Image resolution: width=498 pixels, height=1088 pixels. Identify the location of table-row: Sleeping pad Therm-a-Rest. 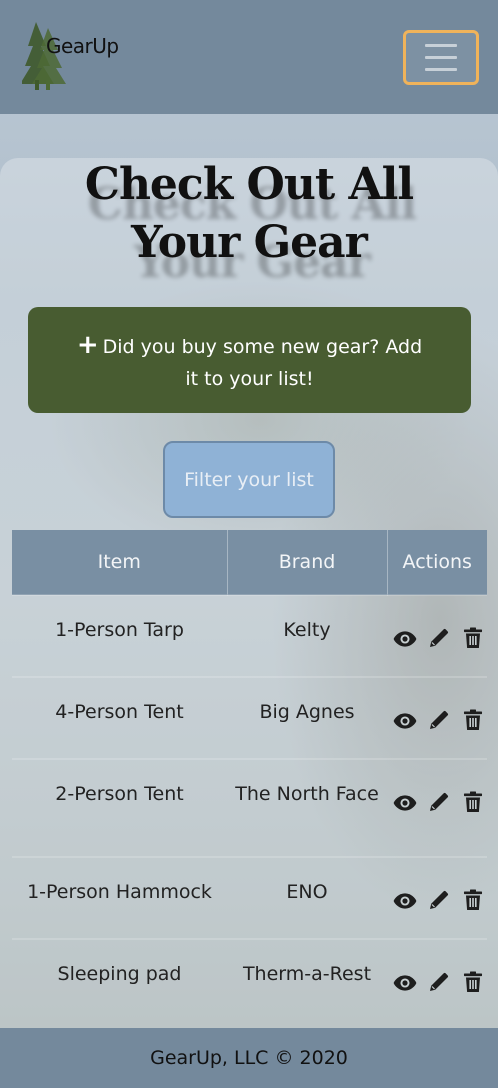
(249, 980).